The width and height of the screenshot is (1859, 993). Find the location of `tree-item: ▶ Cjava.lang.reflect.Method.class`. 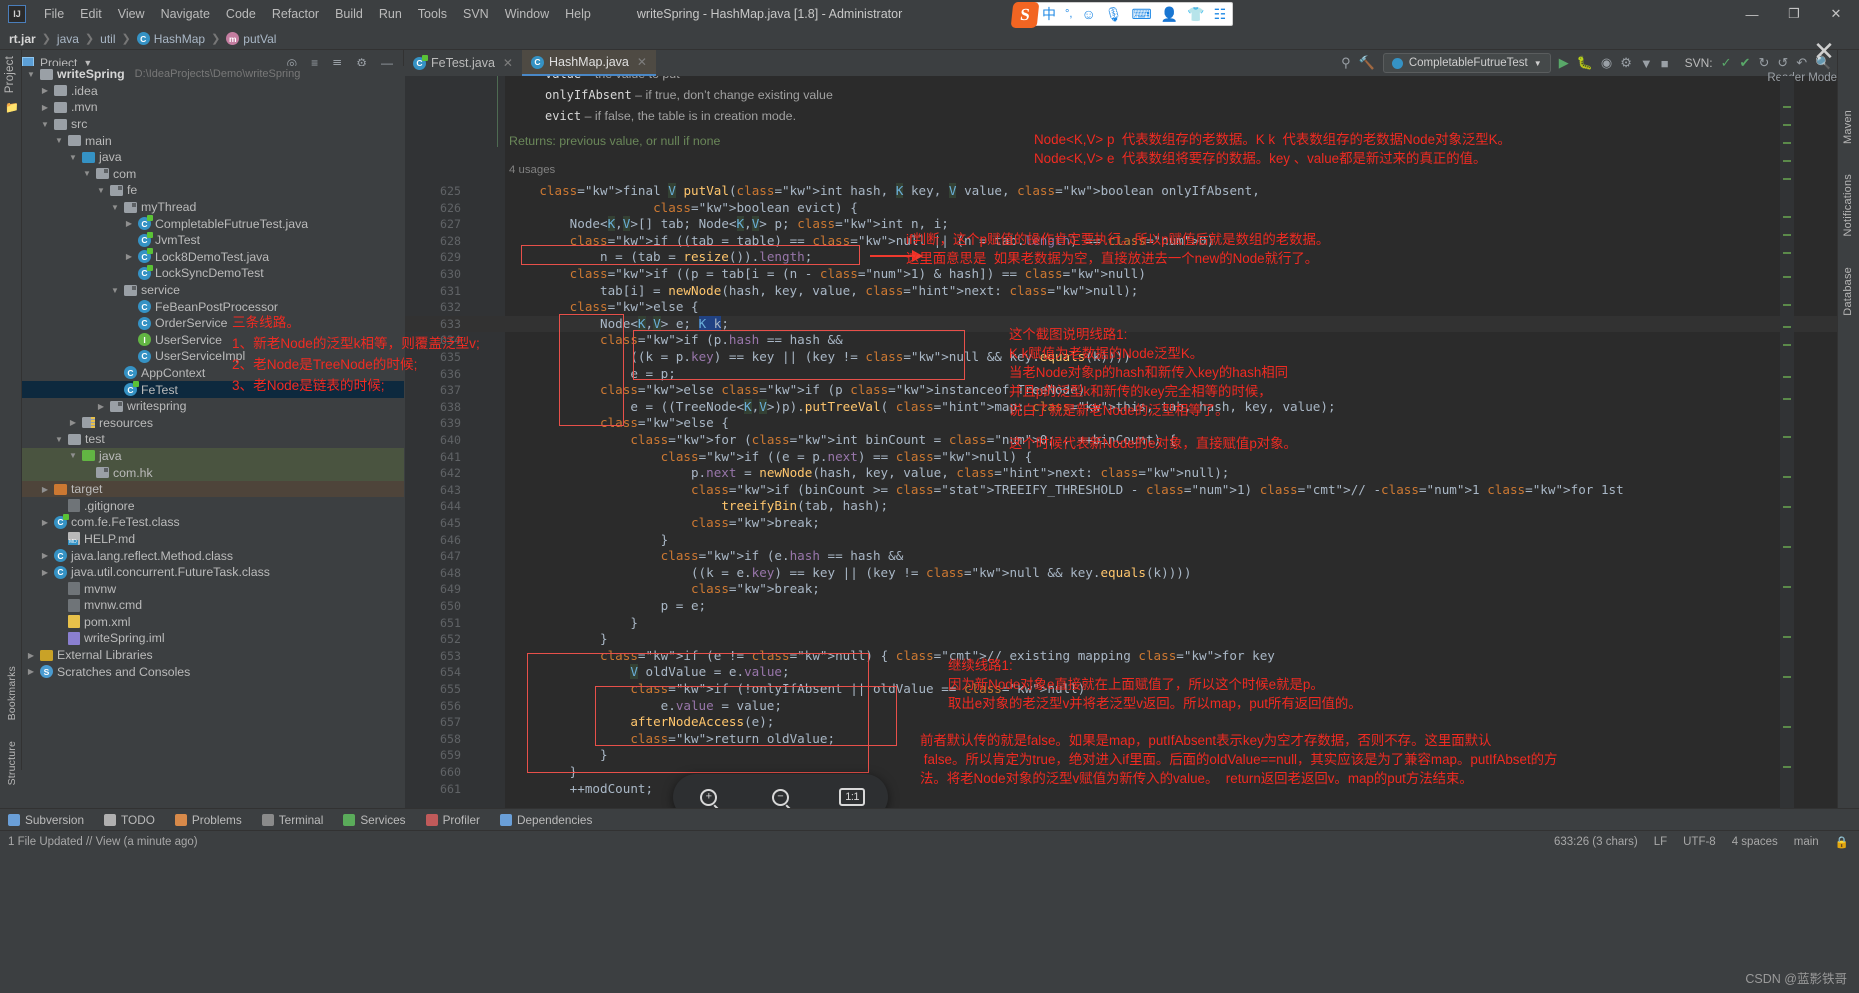

tree-item: ▶ Cjava.lang.reflect.Method.class is located at coordinates (213, 555).